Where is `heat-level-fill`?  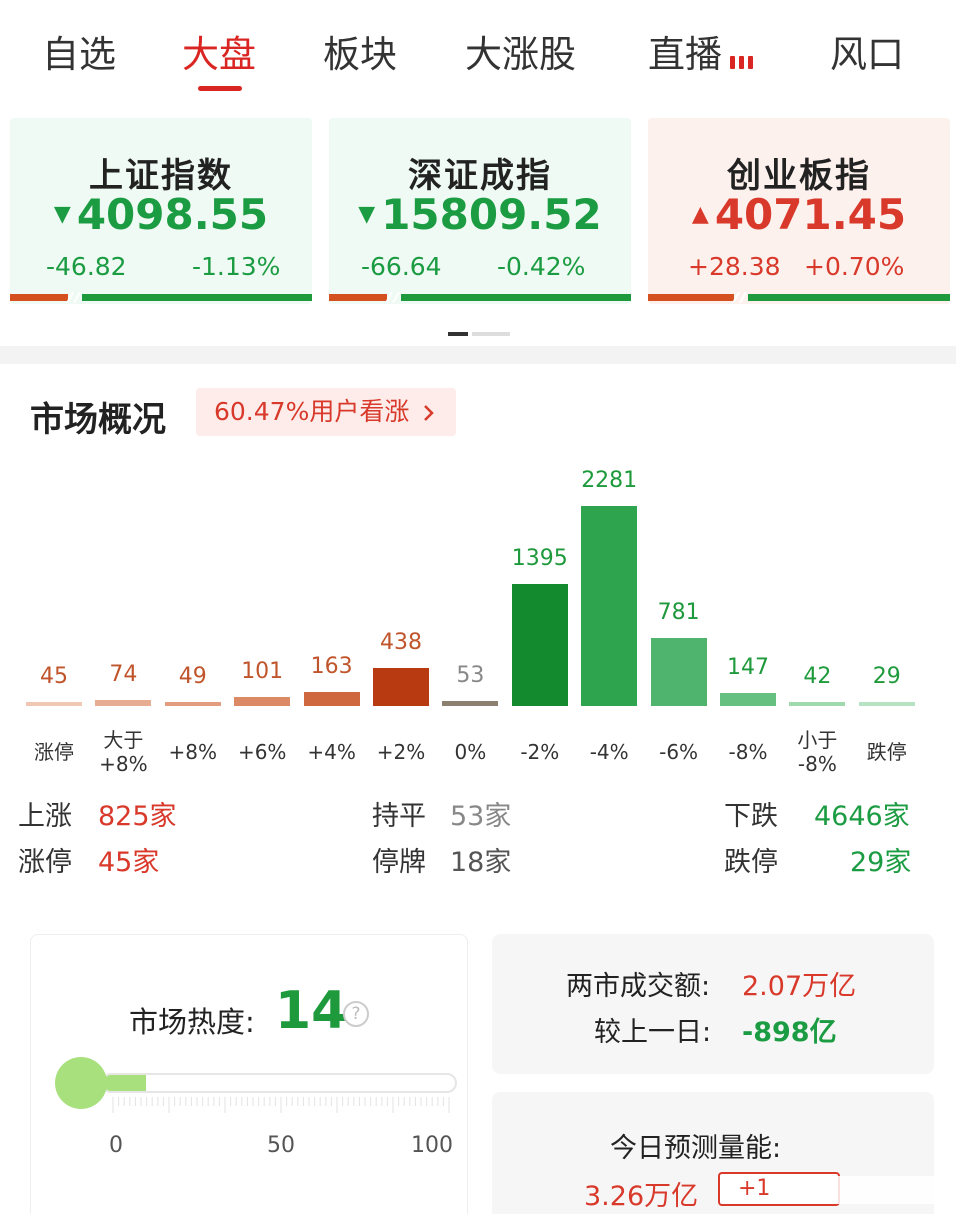
heat-level-fill is located at coordinates (124, 1083).